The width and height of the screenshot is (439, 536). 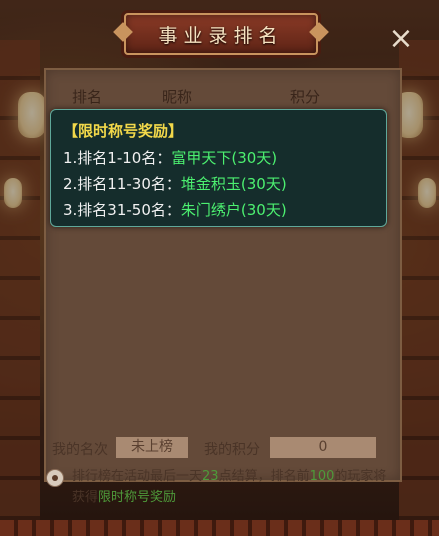 I want to click on my-stats-row: 我的名次 未上榜 我的积分 0, so click(x=222, y=448).